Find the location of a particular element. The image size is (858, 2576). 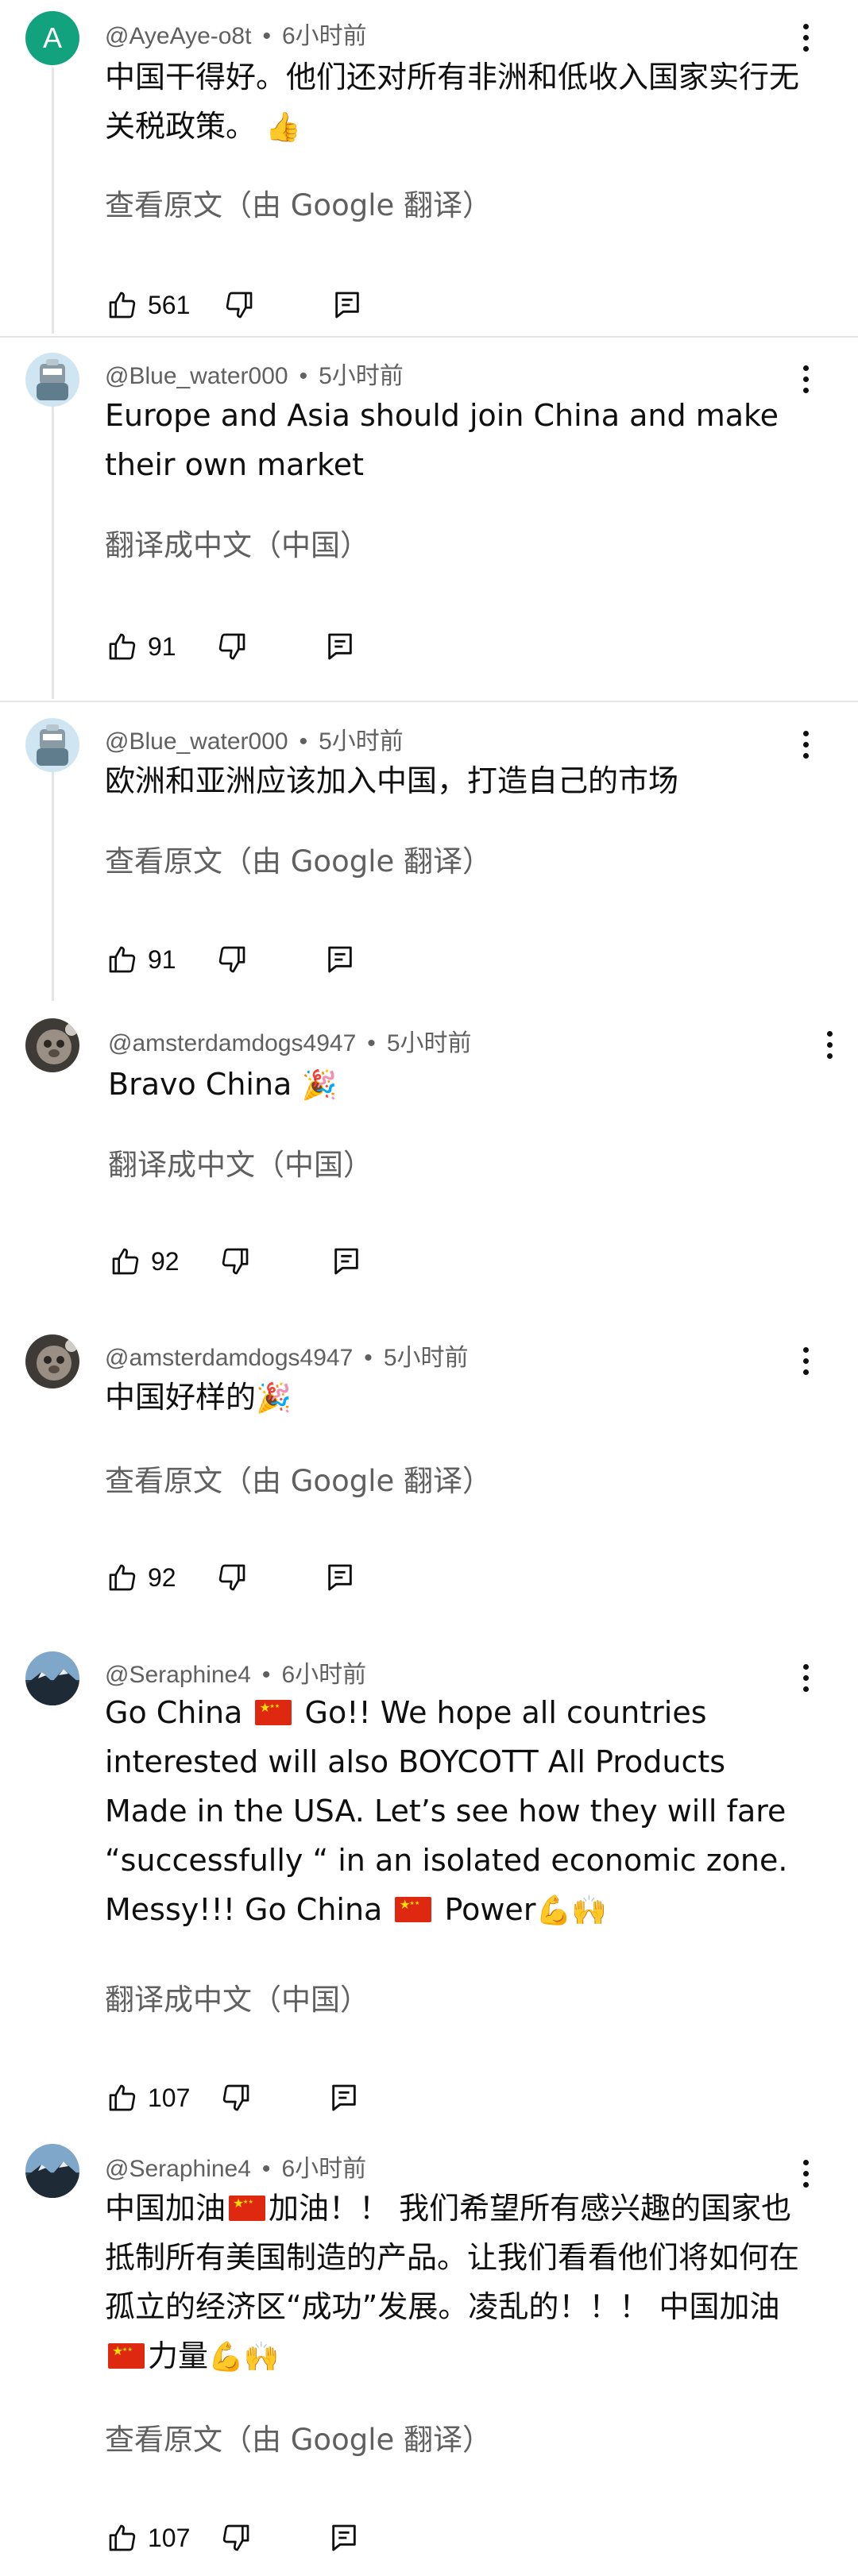

avatar: A is located at coordinates (52, 38).